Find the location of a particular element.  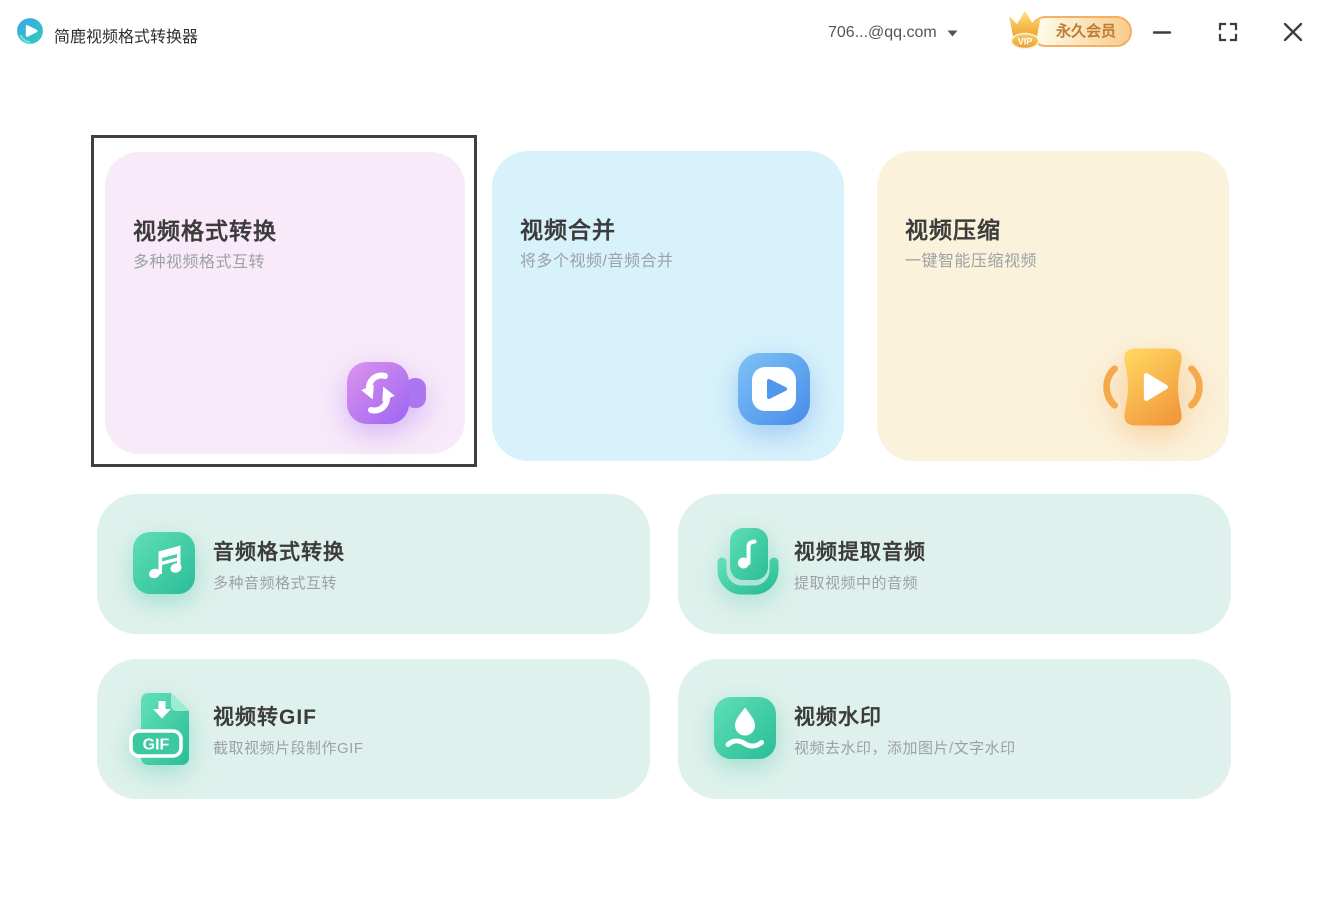

card-subtitle: 多种音频格式互转 is located at coordinates (275, 583).